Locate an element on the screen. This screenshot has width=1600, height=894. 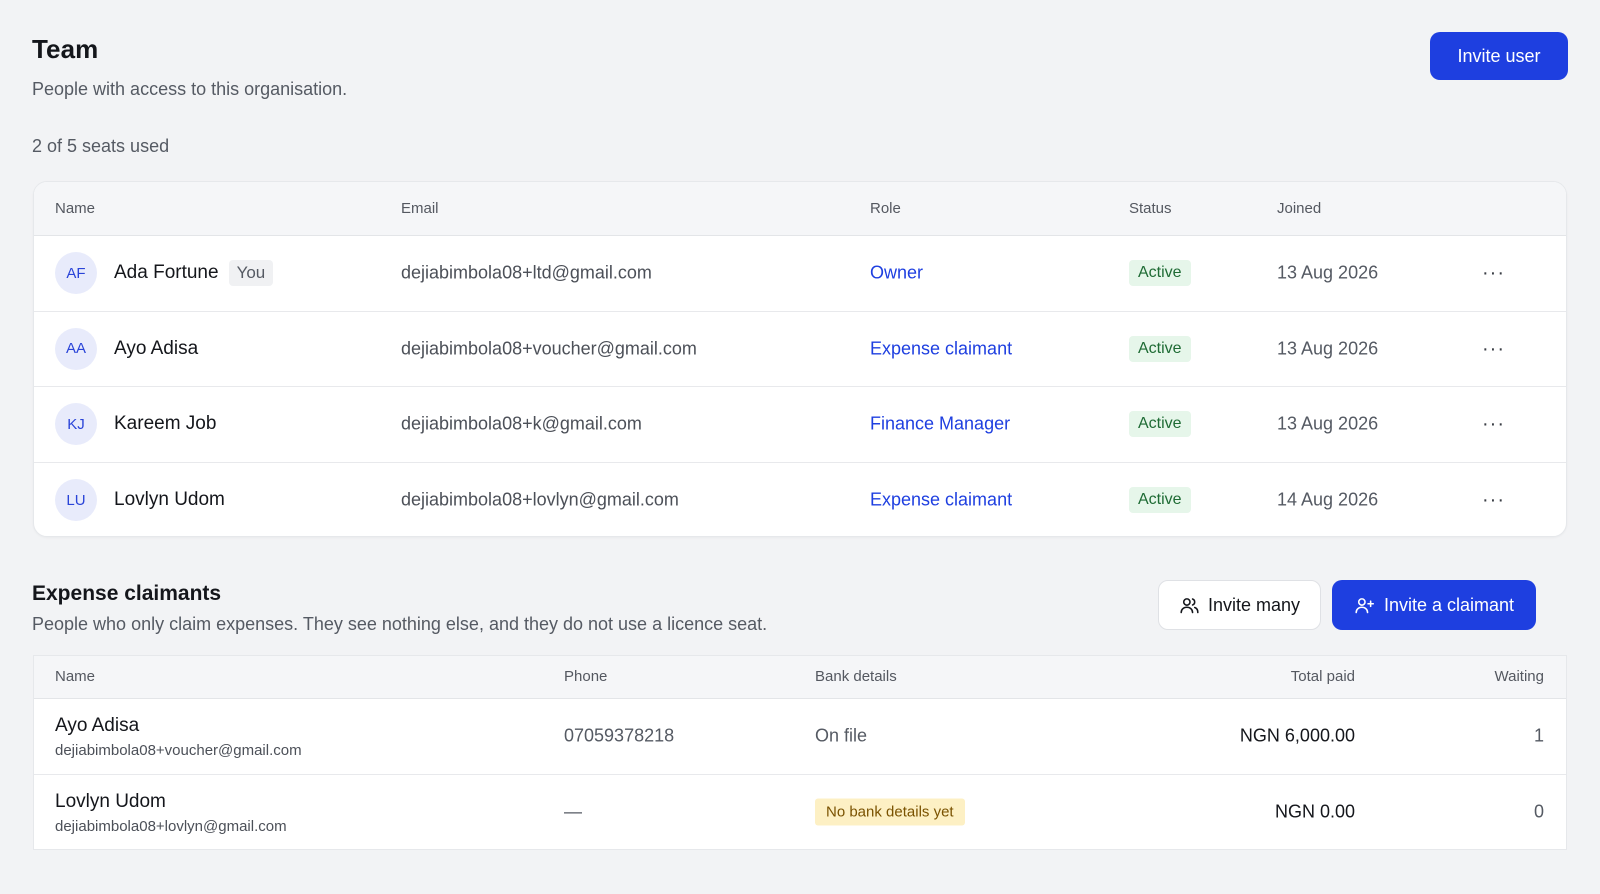
column-header-waiting: Waiting is located at coordinates (1519, 676).